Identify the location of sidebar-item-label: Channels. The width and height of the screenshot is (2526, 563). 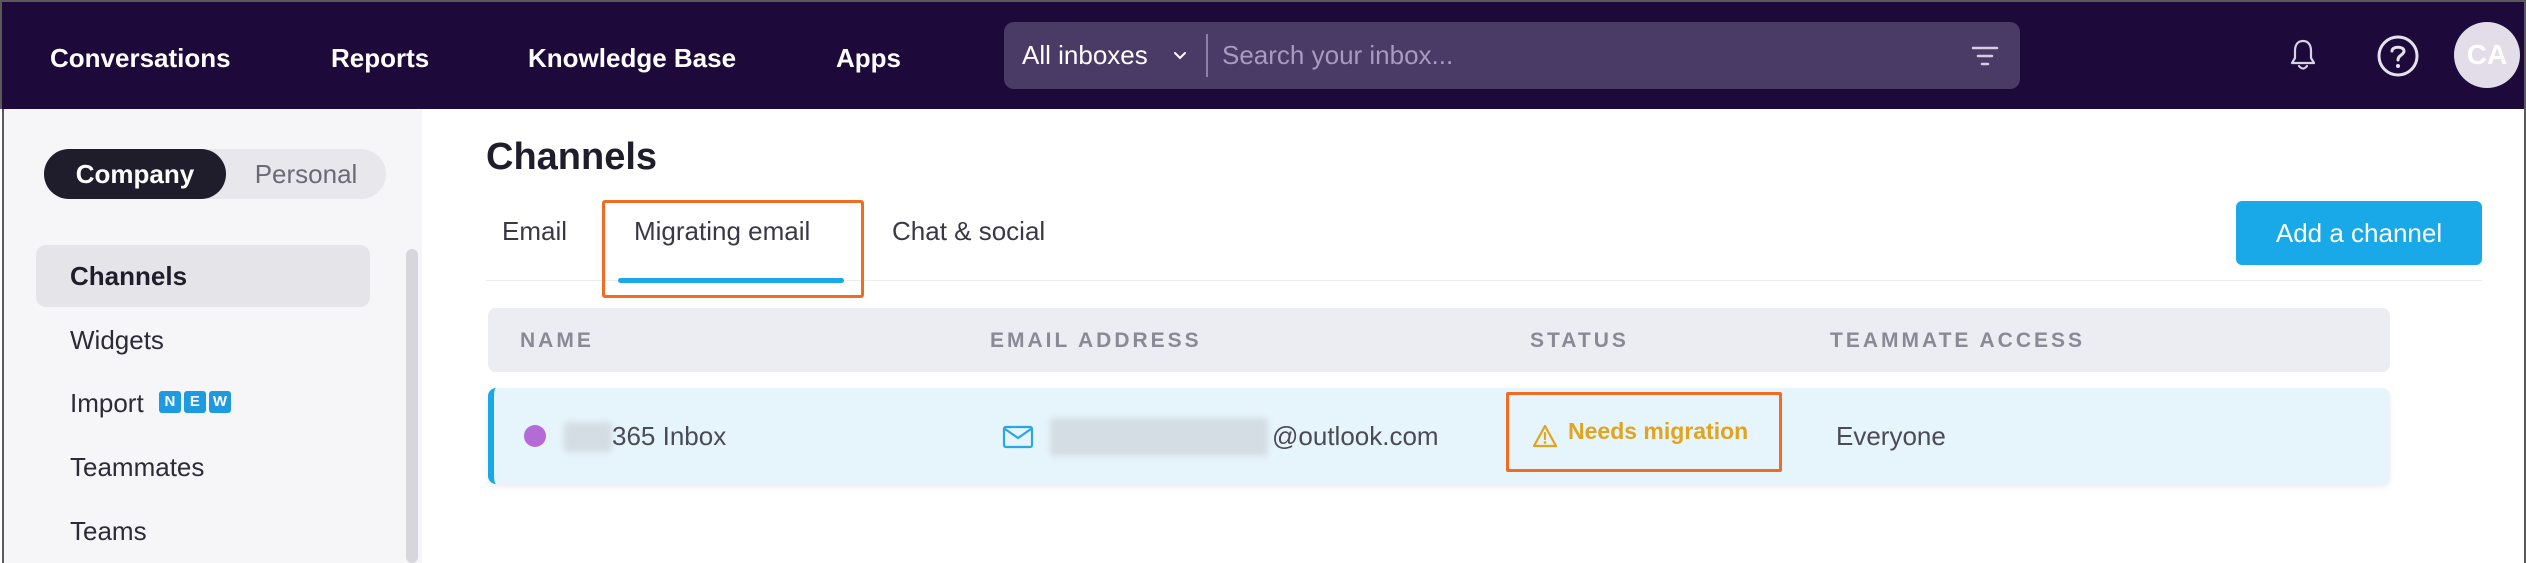
(129, 276).